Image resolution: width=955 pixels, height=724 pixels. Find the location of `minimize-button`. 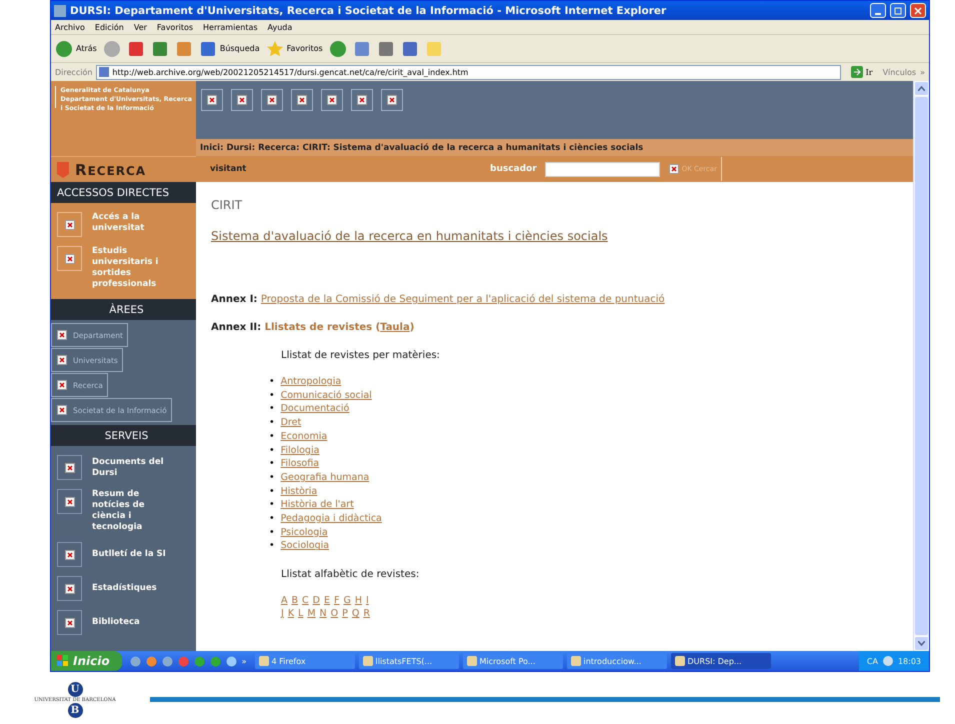

minimize-button is located at coordinates (878, 10).